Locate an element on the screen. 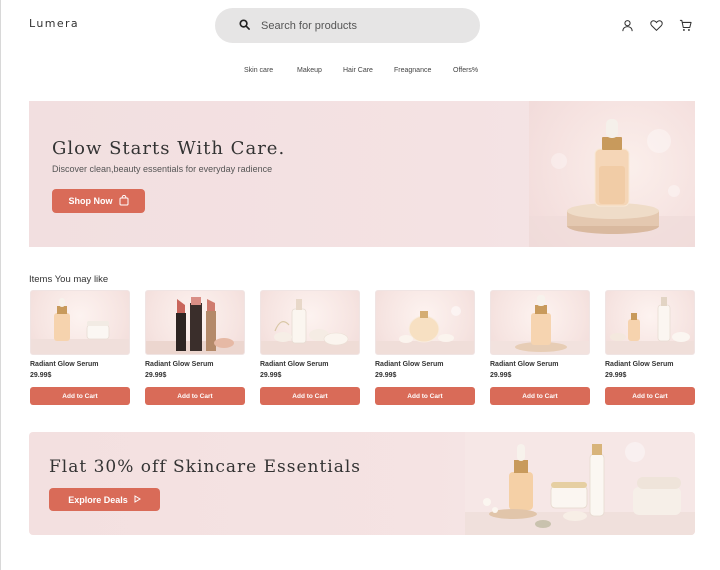 Image resolution: width=720 pixels, height=570 pixels. heart-icon is located at coordinates (656, 25).